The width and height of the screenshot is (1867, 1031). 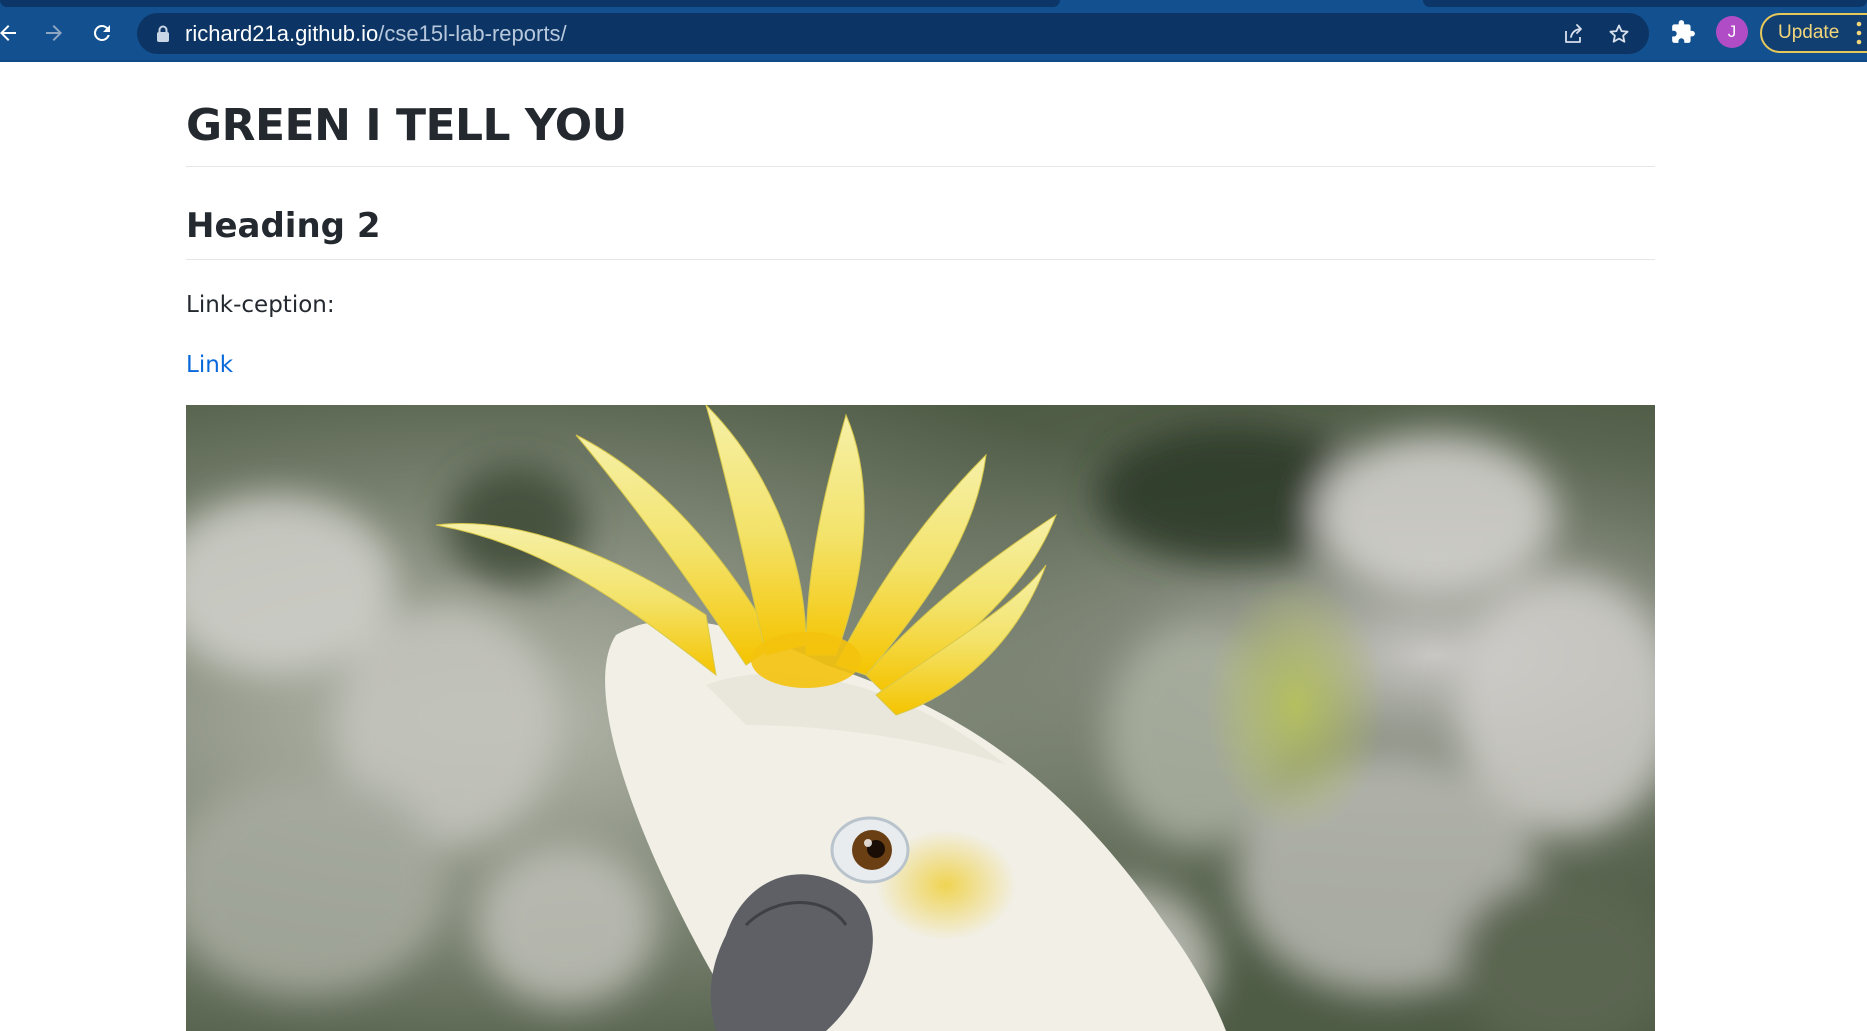 What do you see at coordinates (282, 33) in the screenshot?
I see `url-host: richard21a.github.io` at bounding box center [282, 33].